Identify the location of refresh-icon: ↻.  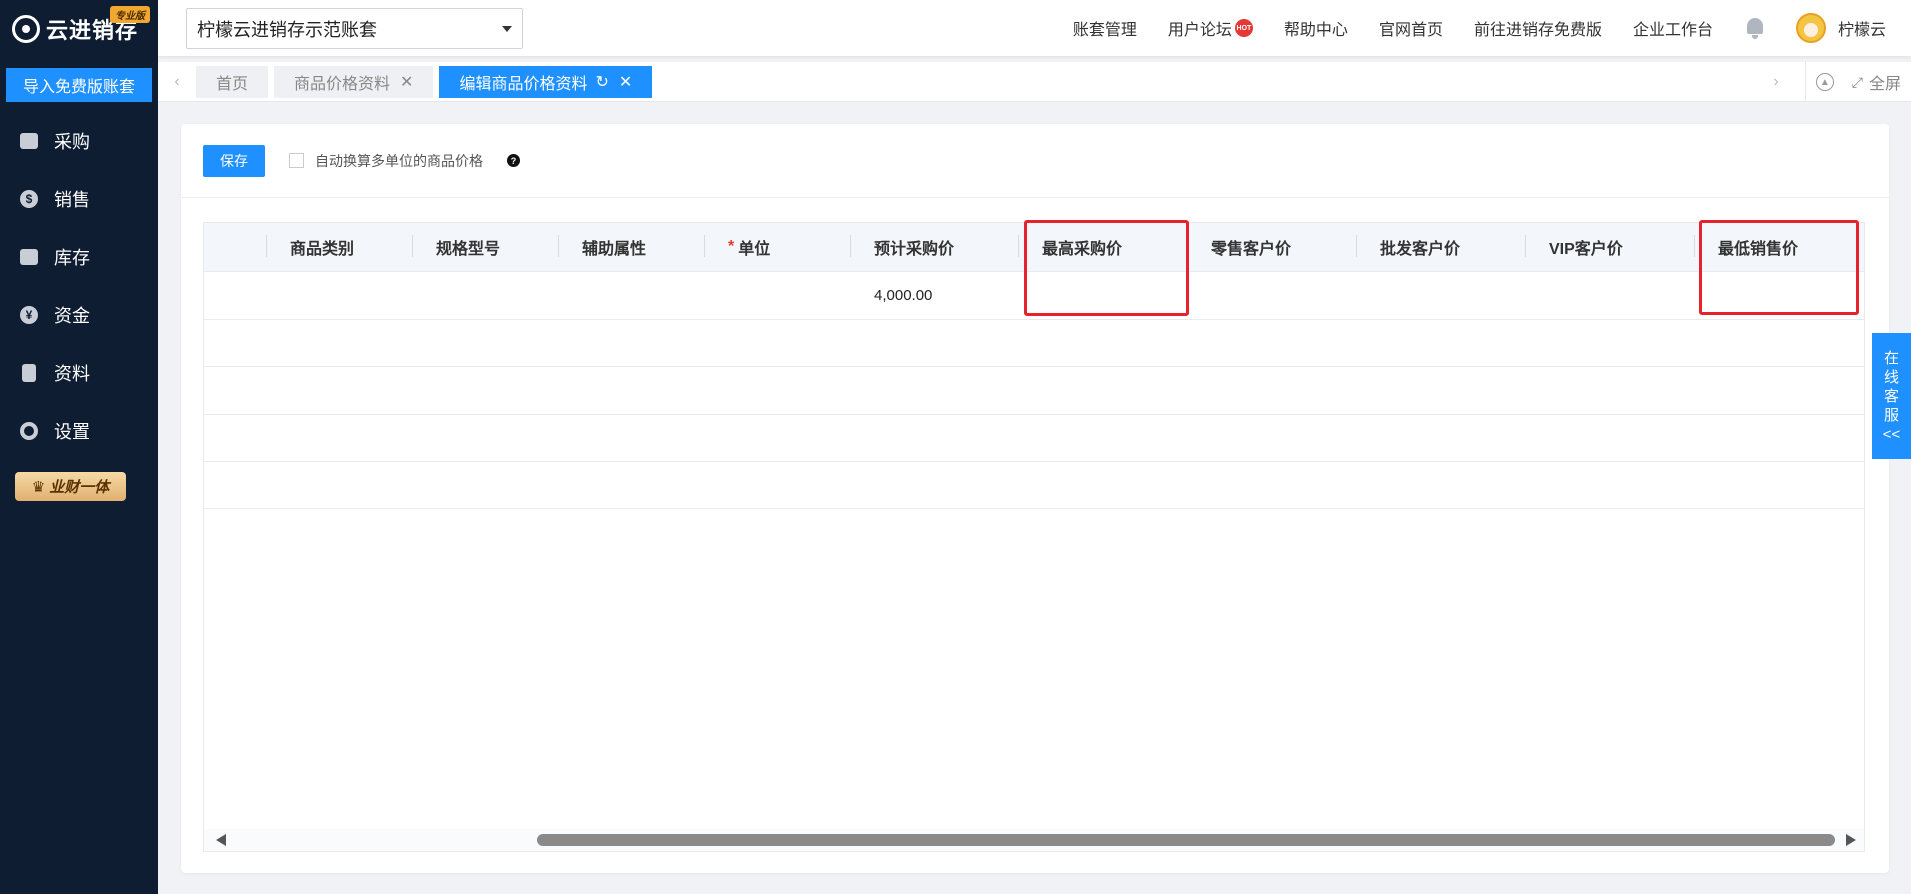
(601, 82).